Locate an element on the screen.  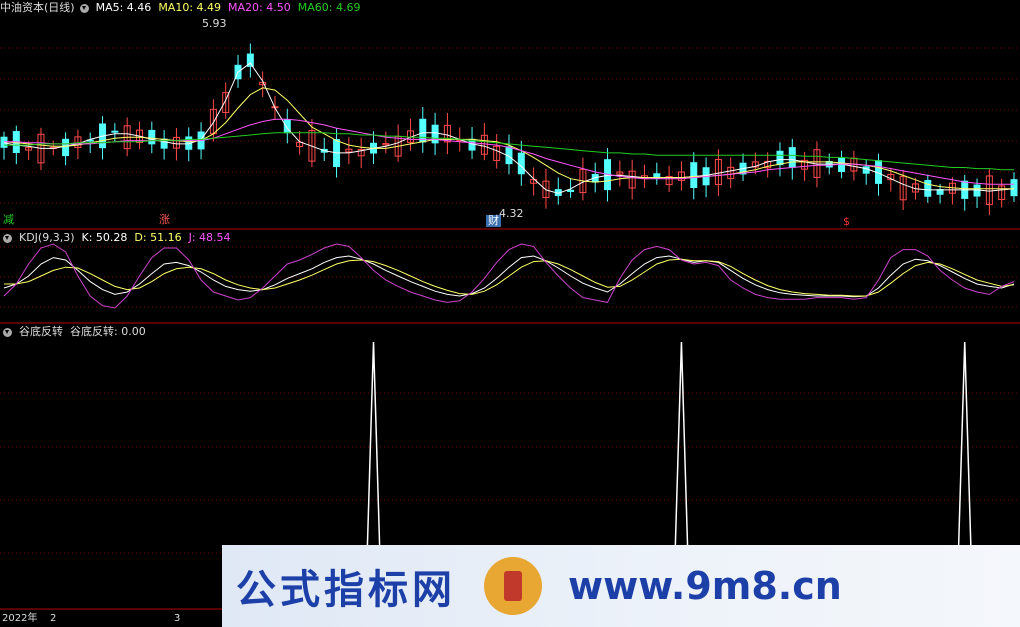
indicator-value: 谷底反转: 0.00 is located at coordinates (108, 331).